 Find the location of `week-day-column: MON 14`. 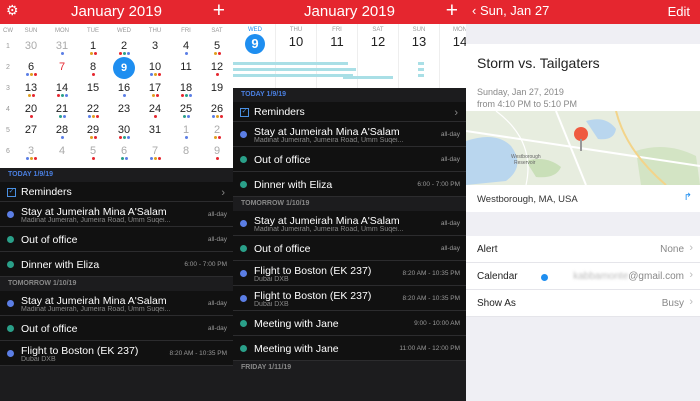

week-day-column: MON 14 is located at coordinates (453, 56).